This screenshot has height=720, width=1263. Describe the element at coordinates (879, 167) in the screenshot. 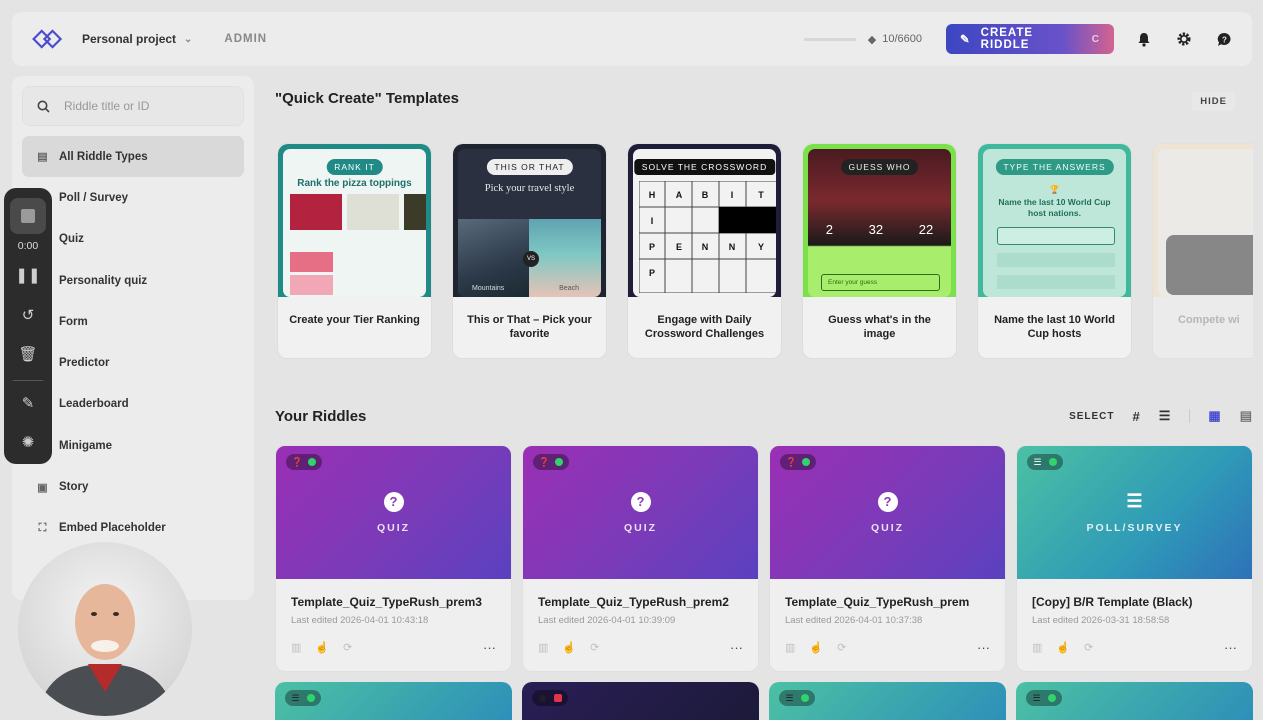

I see `template-tag: GUESS WHO` at that location.